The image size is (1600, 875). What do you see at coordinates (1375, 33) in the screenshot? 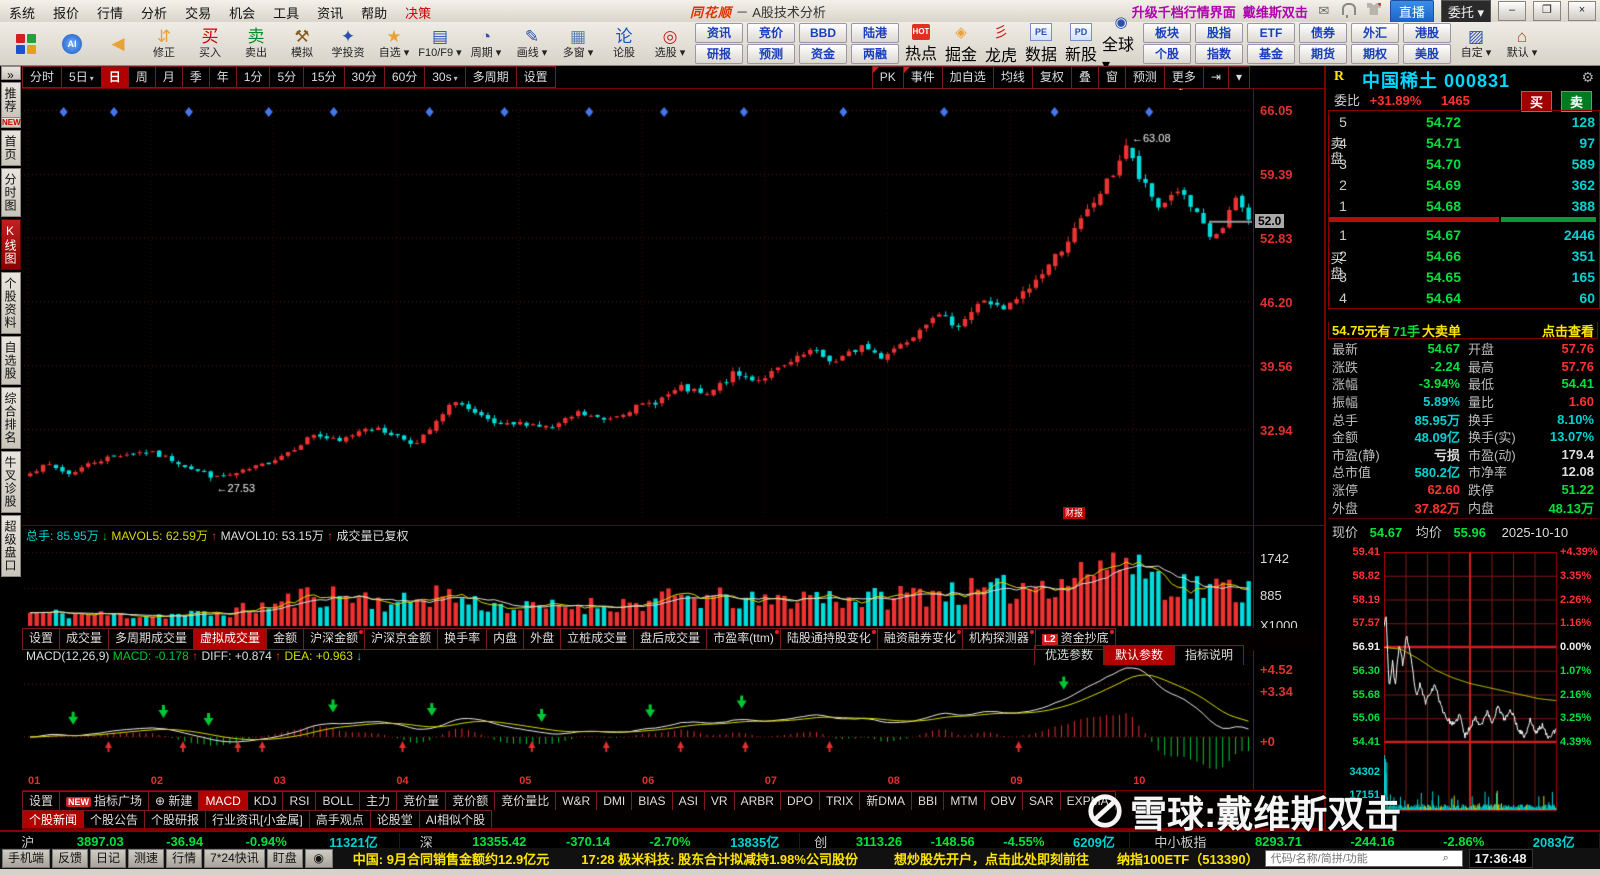
I see `toolbar-外汇-button: 外汇` at bounding box center [1375, 33].